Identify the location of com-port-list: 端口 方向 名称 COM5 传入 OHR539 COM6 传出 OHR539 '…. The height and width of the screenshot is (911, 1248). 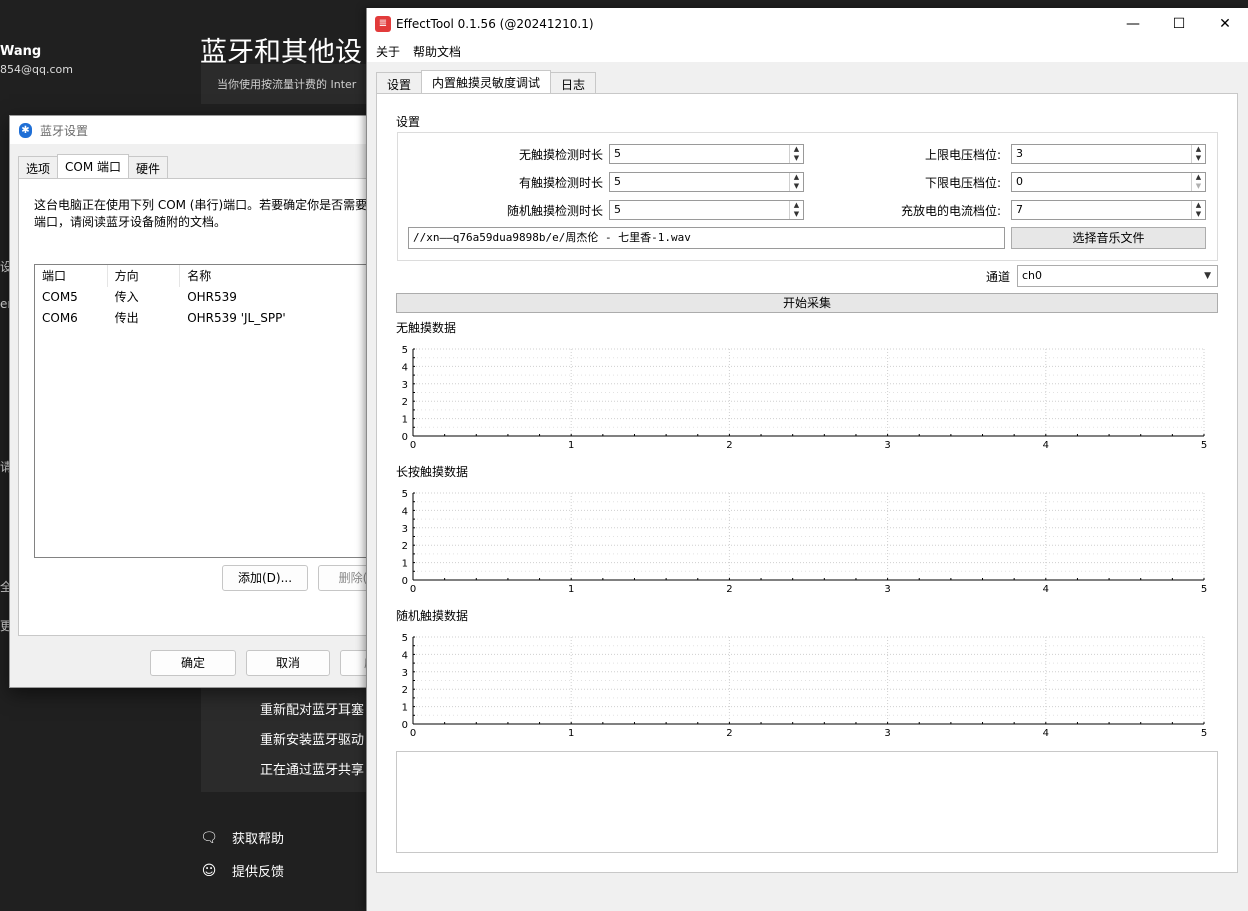
(201, 411).